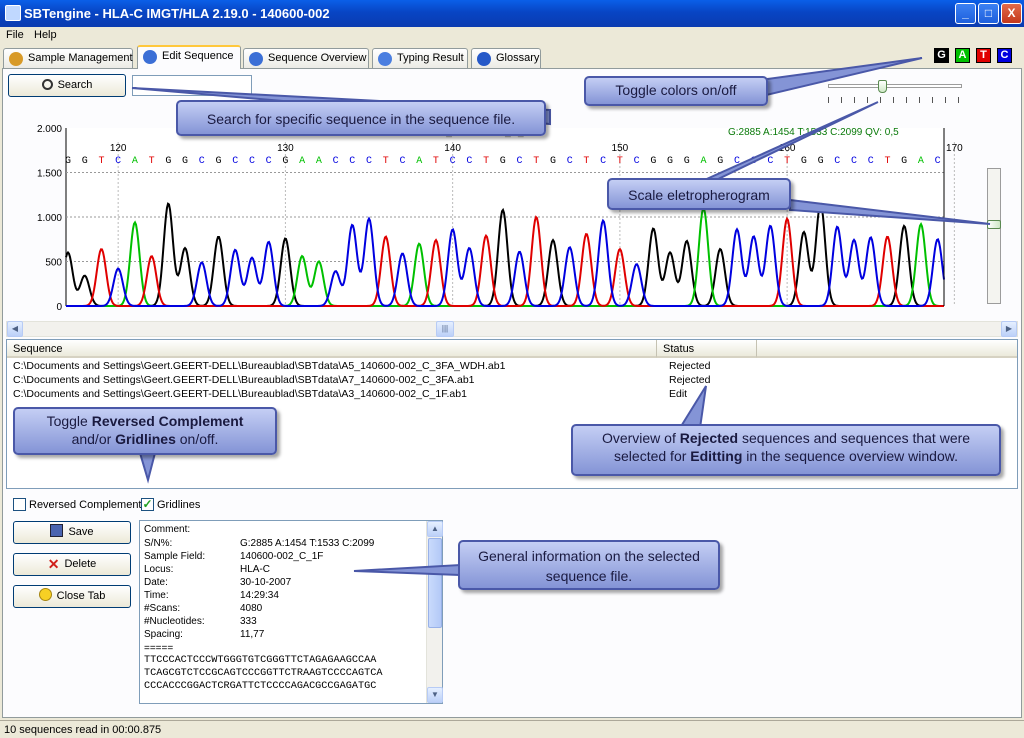 The image size is (1024, 738). What do you see at coordinates (59, 307) in the screenshot?
I see `y-tick-label: 0` at bounding box center [59, 307].